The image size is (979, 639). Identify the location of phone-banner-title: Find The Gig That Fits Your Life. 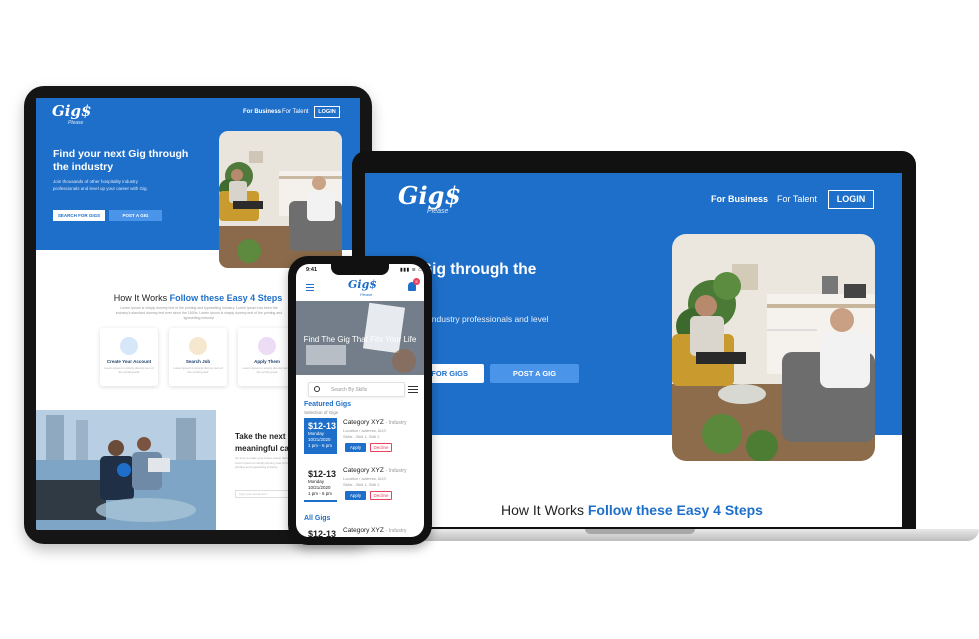
(360, 339).